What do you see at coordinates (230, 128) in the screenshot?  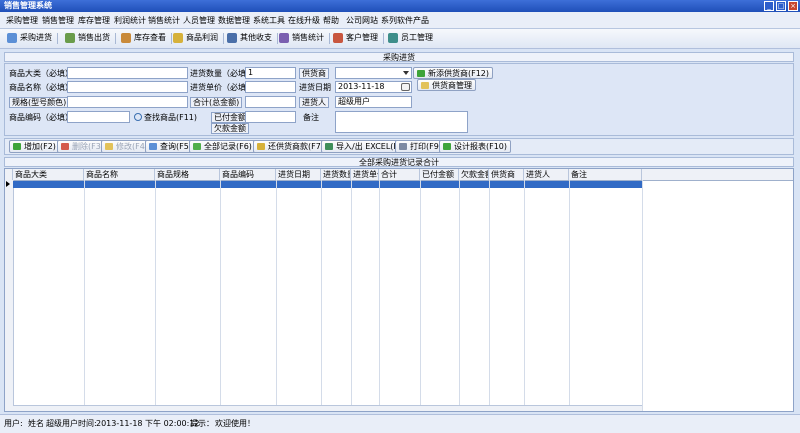 I see `owed-button: 欠款金额` at bounding box center [230, 128].